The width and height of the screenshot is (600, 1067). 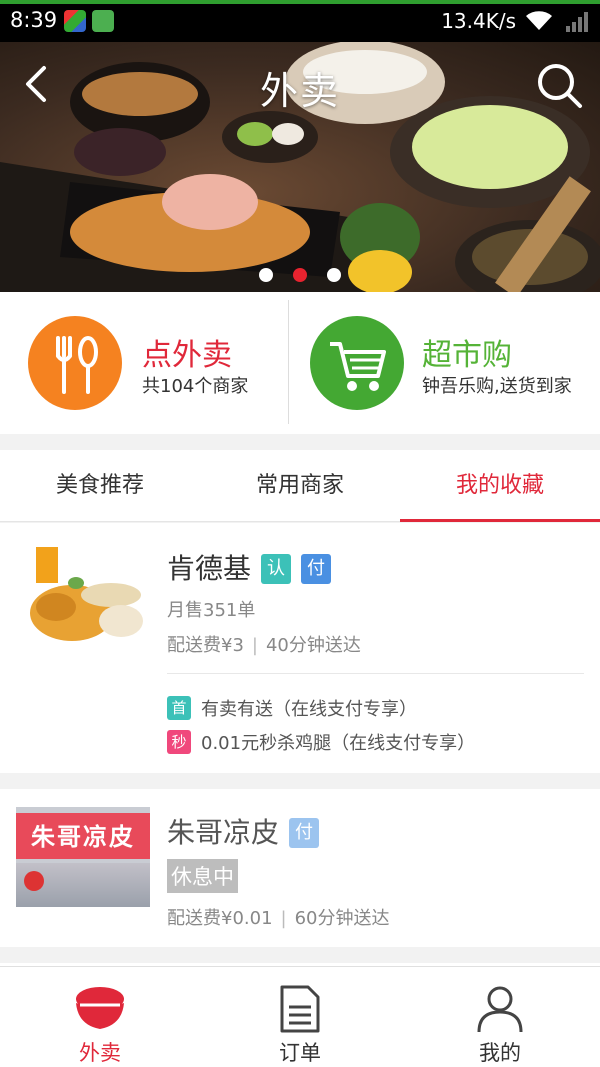 I want to click on wifi-icon, so click(x=539, y=21).